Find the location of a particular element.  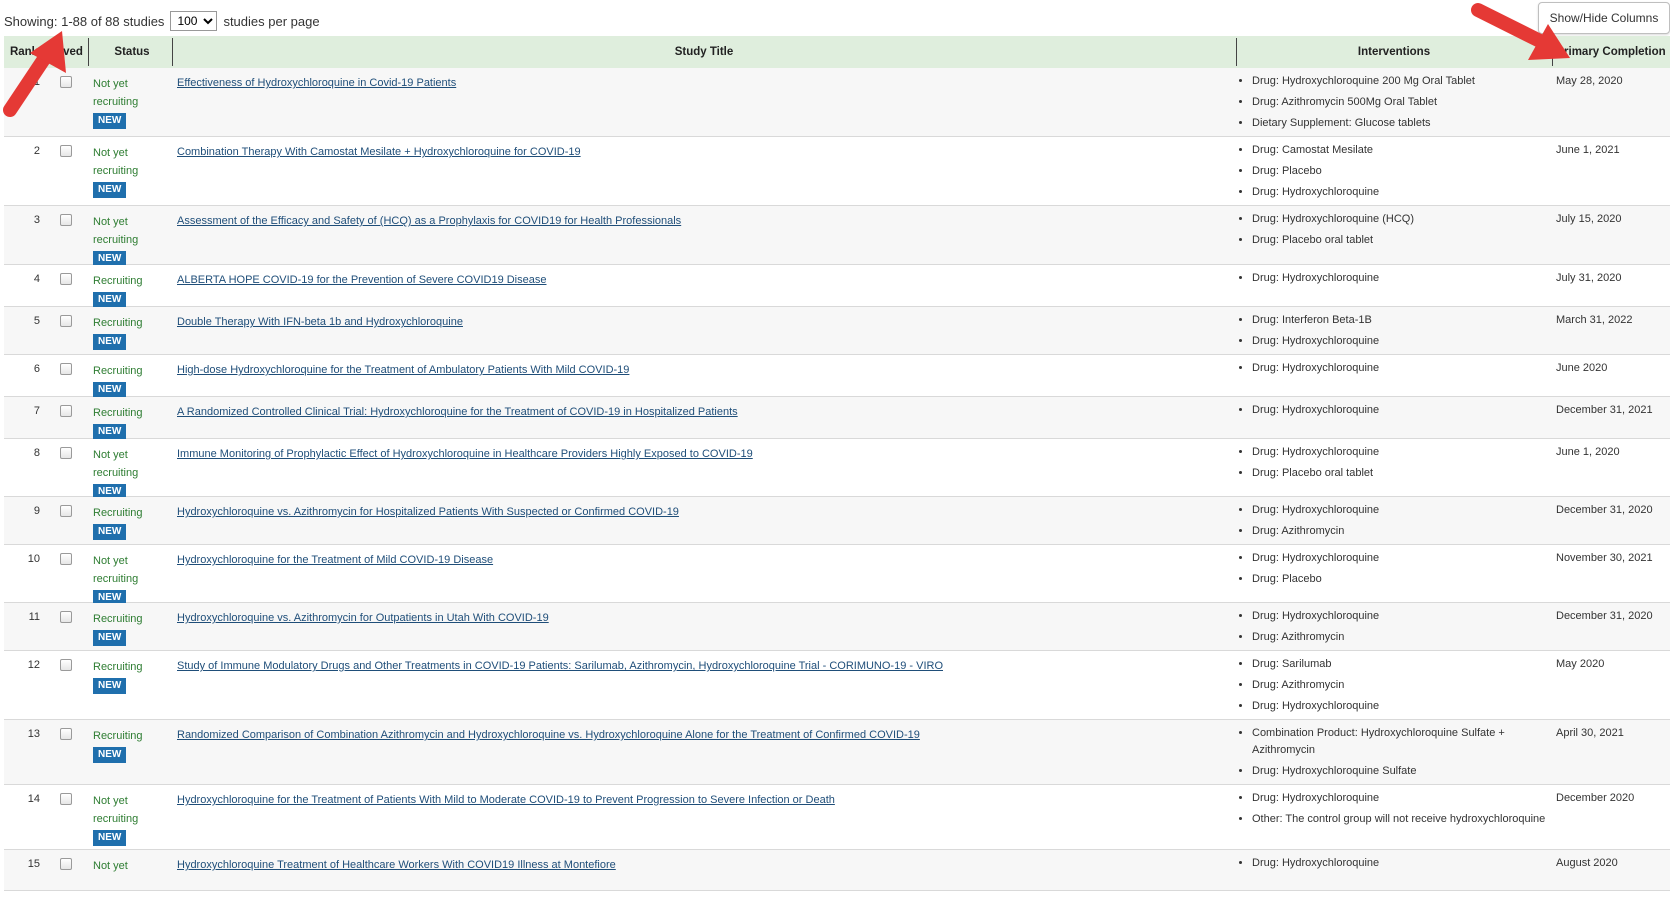

column-header-rank: Rank is located at coordinates (24, 52).